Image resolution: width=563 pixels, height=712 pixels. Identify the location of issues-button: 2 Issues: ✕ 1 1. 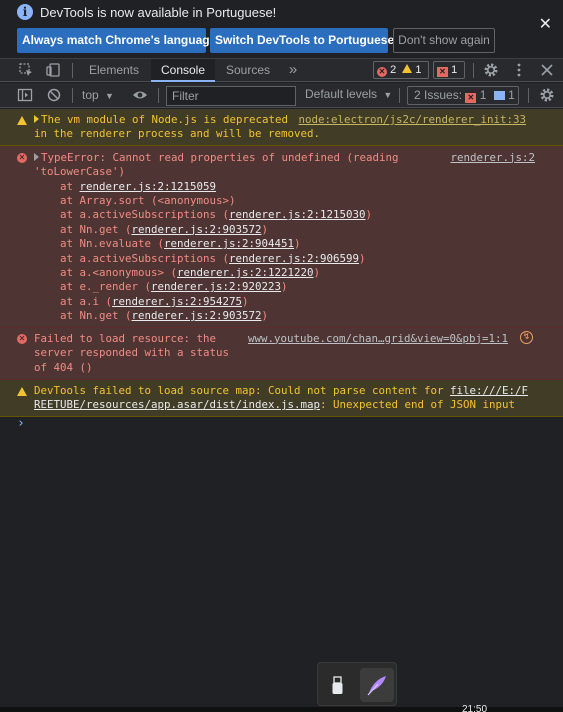
(463, 95).